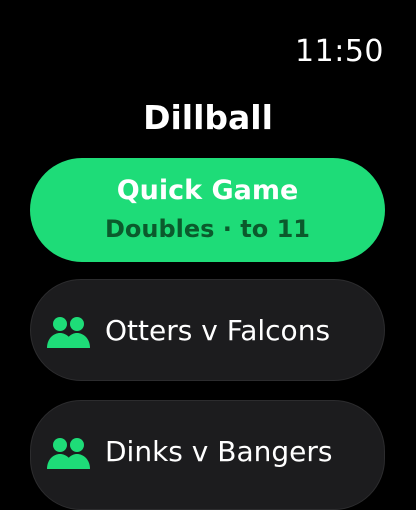 This screenshot has height=510, width=416. Describe the element at coordinates (207, 229) in the screenshot. I see `quick-game-subtitle: Doubles · to 11` at that location.